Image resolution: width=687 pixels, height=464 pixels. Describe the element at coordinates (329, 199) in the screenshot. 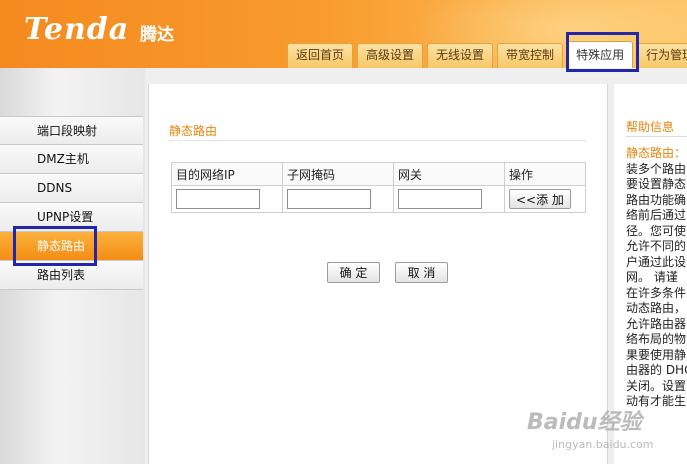

I see `subnet-mask-input` at that location.